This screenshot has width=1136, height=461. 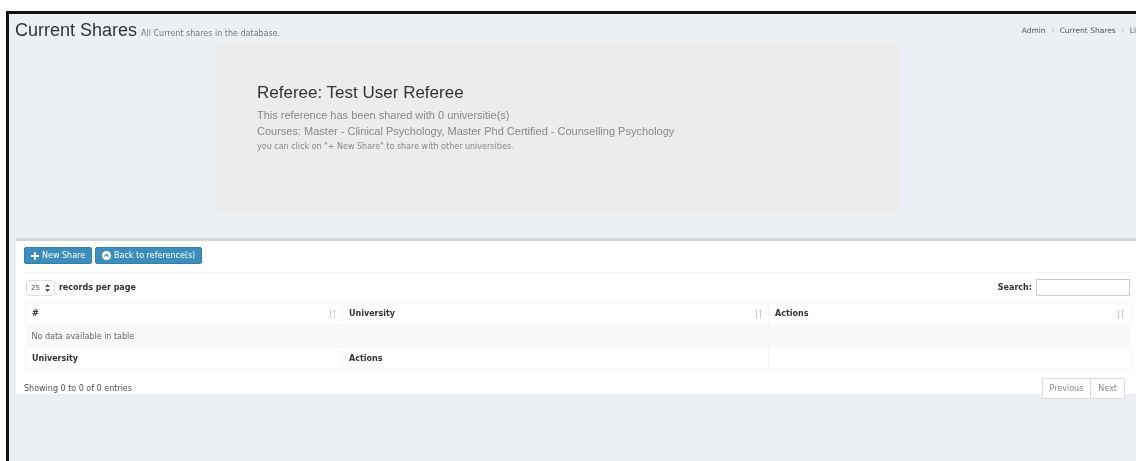 What do you see at coordinates (184, 358) in the screenshot?
I see `footer-cell: University` at bounding box center [184, 358].